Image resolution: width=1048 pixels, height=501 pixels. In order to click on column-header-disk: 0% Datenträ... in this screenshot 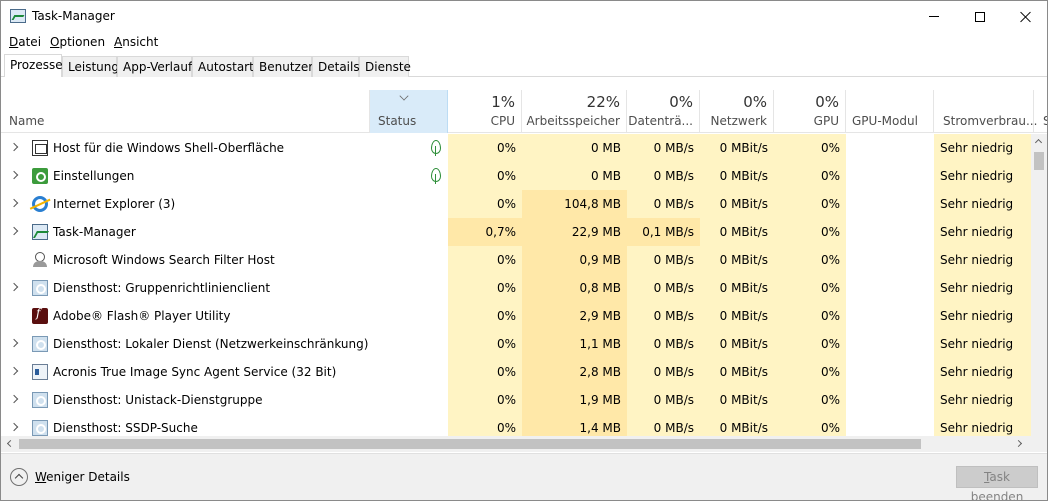, I will do `click(663, 111)`.